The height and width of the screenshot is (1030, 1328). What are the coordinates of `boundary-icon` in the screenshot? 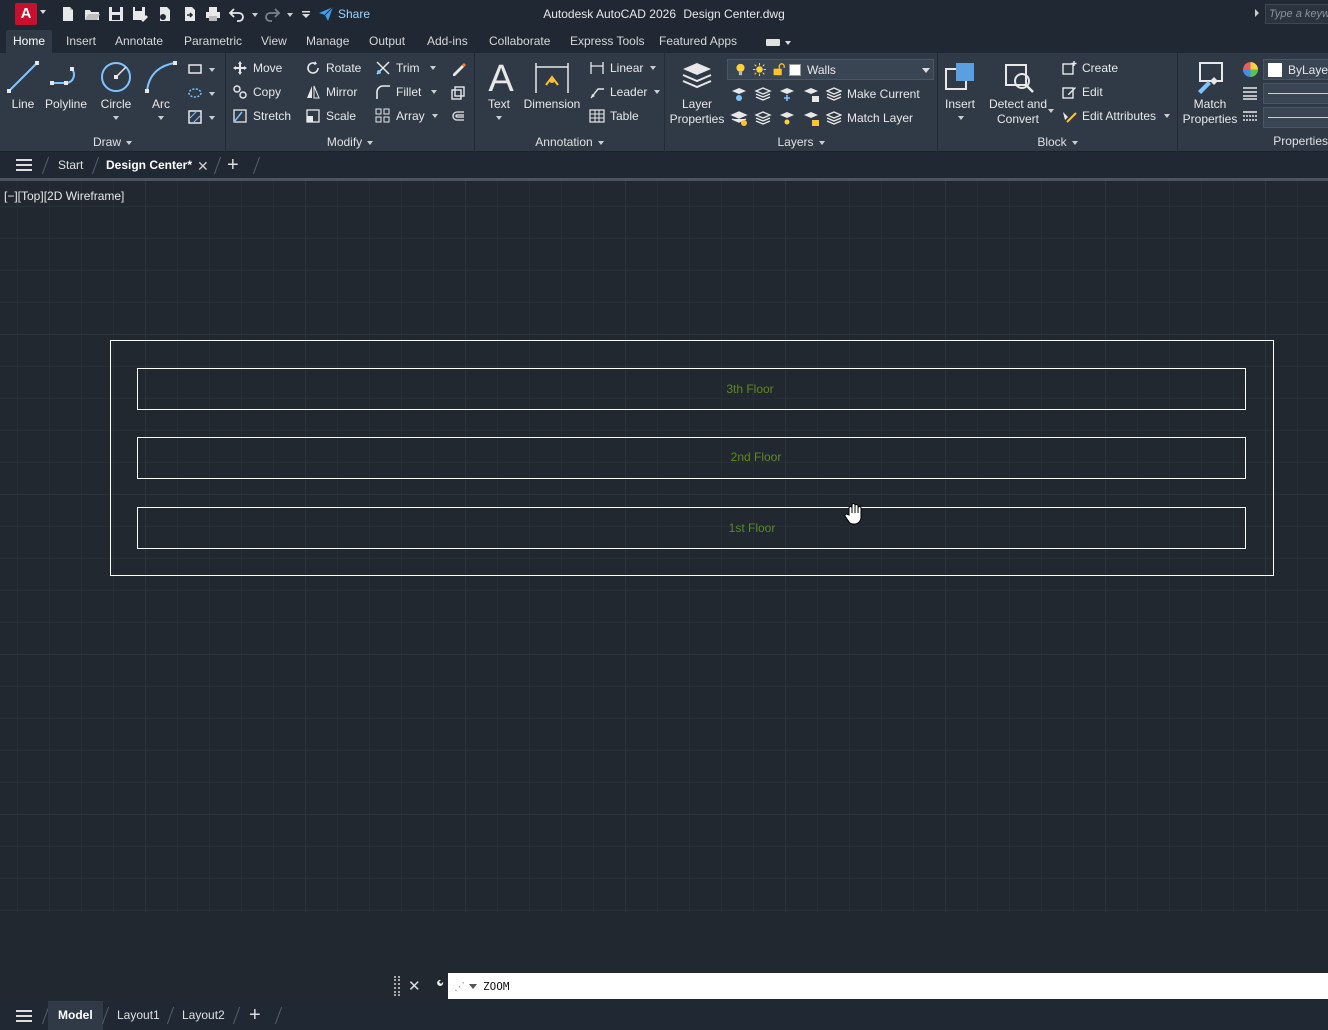 It's located at (195, 117).